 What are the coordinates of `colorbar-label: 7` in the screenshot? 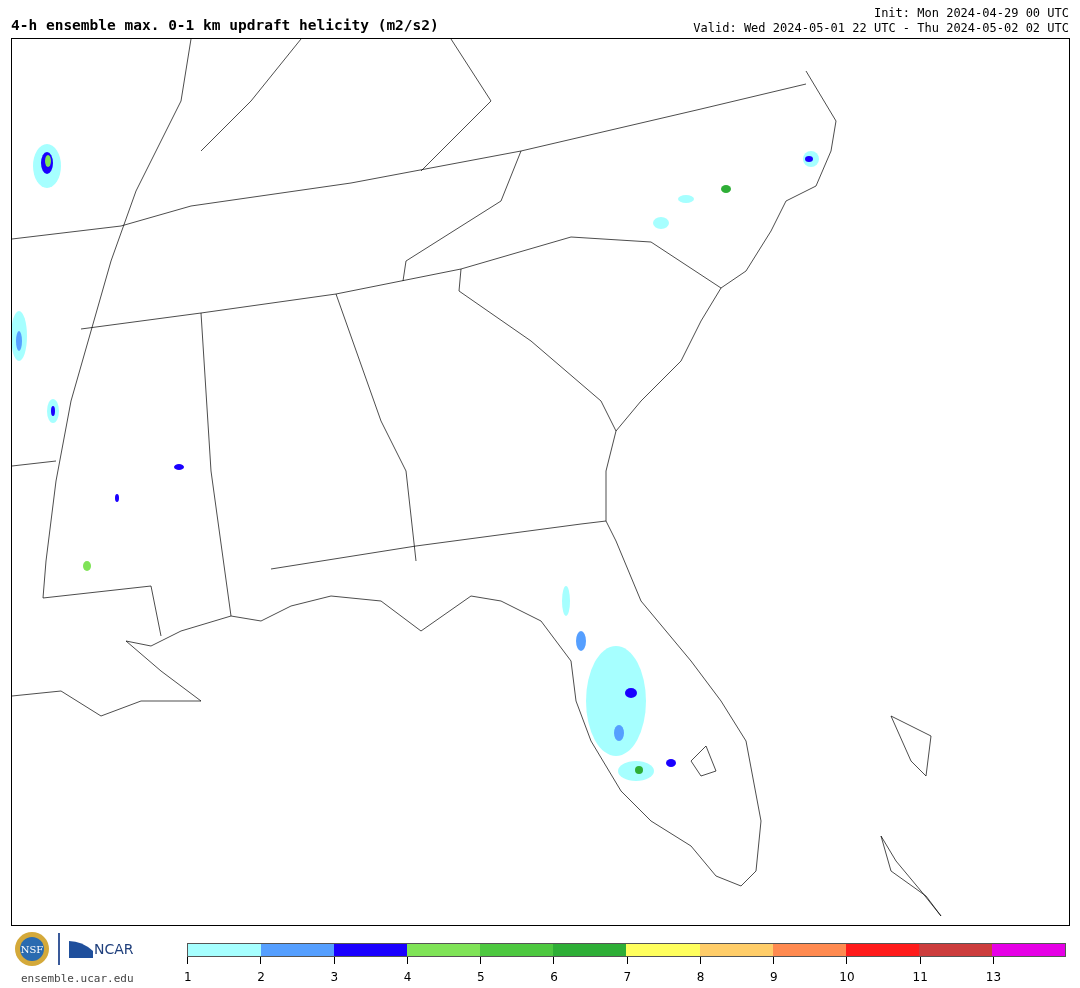 It's located at (627, 977).